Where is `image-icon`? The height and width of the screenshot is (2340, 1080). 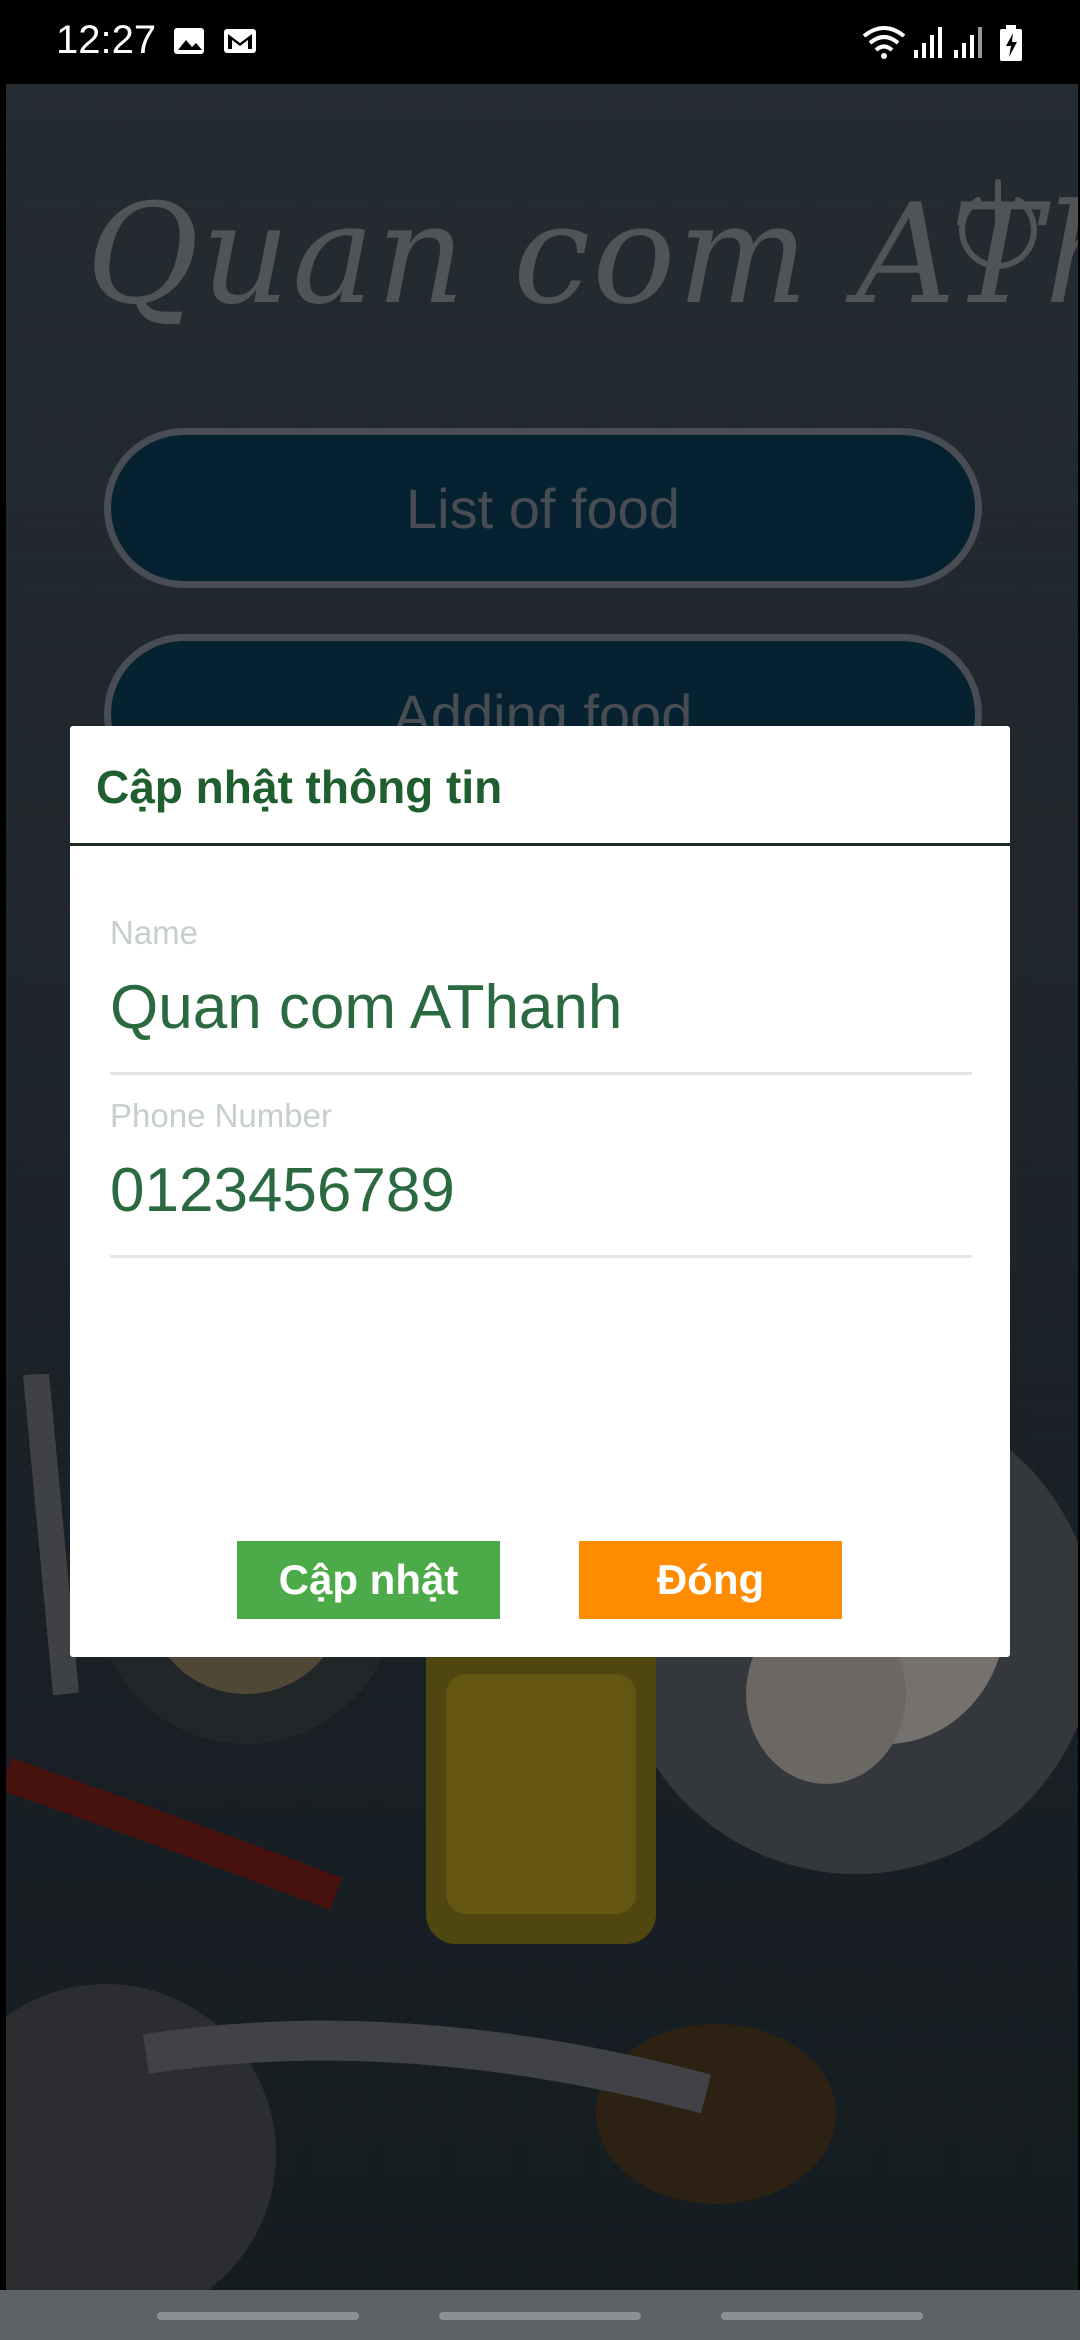
image-icon is located at coordinates (189, 41).